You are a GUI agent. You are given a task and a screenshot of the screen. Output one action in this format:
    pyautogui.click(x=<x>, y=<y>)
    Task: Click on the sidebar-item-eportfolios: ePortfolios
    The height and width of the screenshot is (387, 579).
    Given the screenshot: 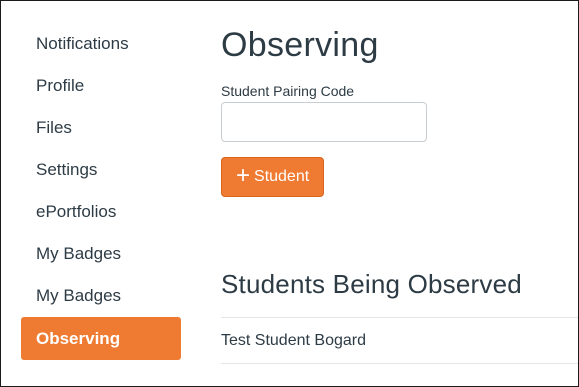 What is the action you would take?
    pyautogui.click(x=101, y=212)
    